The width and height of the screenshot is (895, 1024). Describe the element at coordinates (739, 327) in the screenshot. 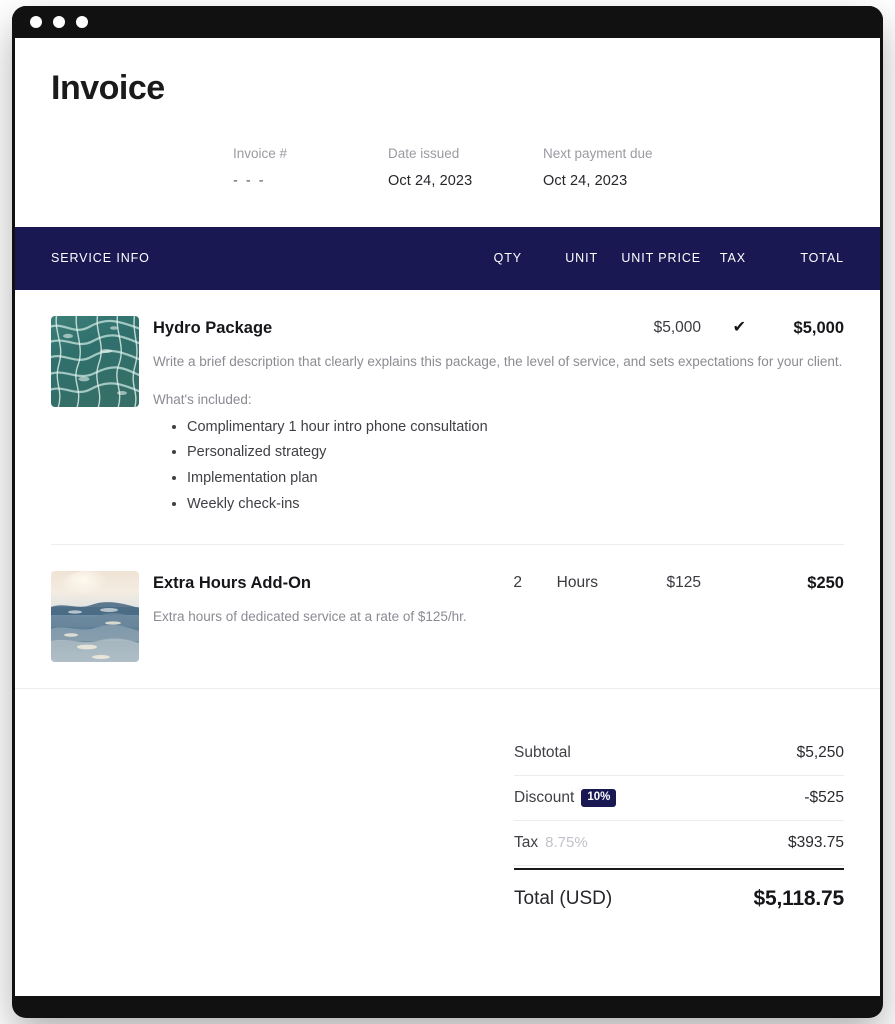

I see `check-icon: ✔` at that location.